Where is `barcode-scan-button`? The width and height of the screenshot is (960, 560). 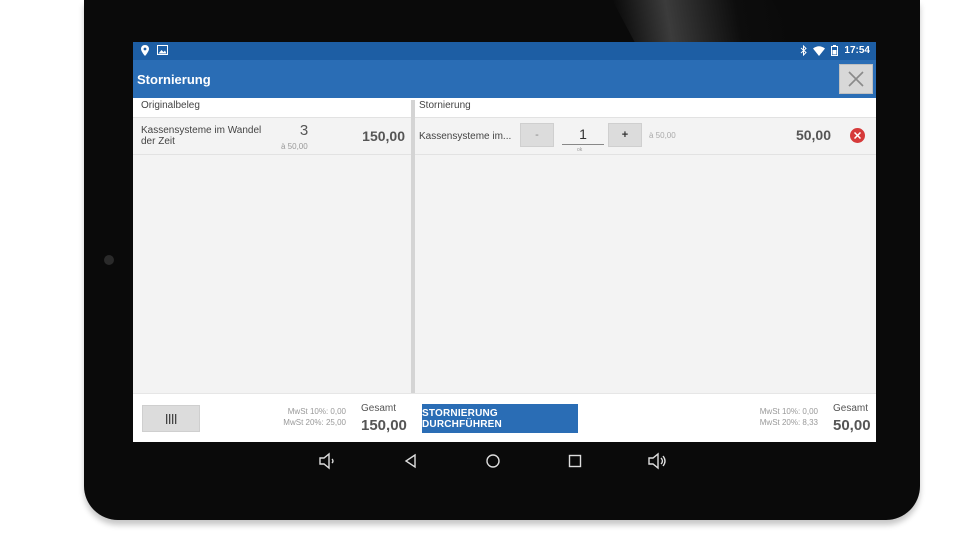 barcode-scan-button is located at coordinates (171, 418).